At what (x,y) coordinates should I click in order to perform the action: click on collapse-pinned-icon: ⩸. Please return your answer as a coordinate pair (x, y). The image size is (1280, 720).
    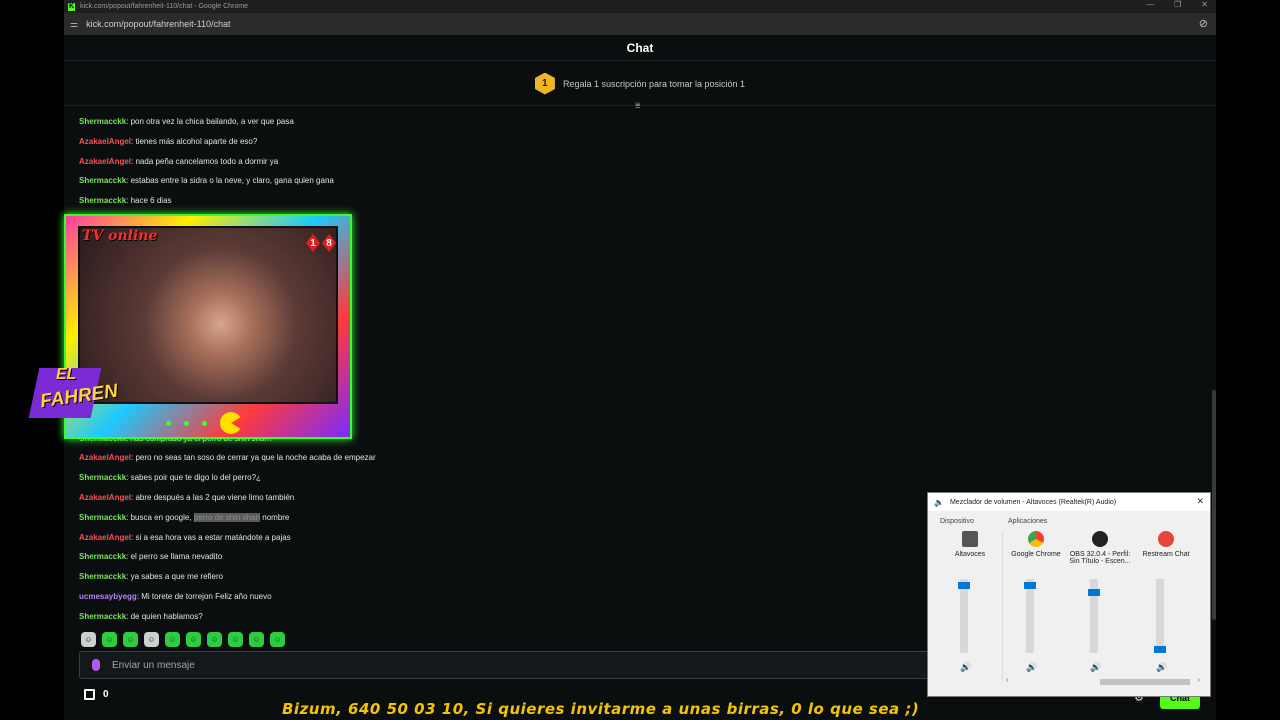
    Looking at the image, I should click on (637, 105).